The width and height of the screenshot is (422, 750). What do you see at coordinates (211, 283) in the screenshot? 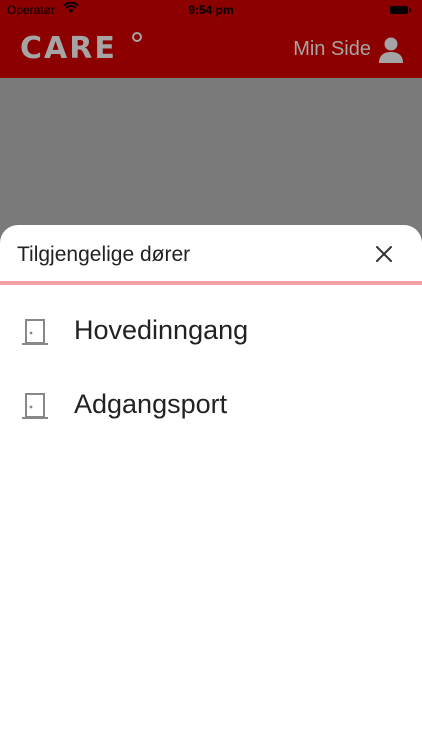
I see `sheet-divider` at bounding box center [211, 283].